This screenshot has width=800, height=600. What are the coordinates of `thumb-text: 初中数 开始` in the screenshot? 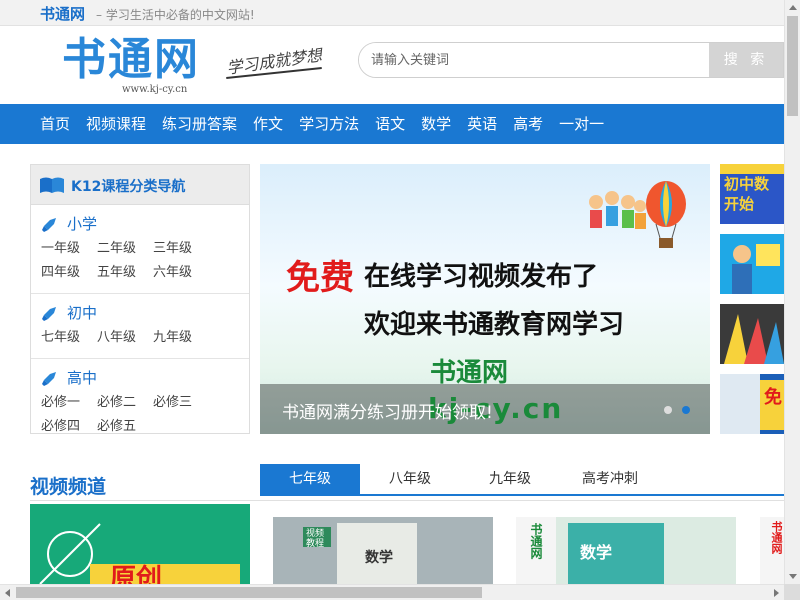 It's located at (747, 194).